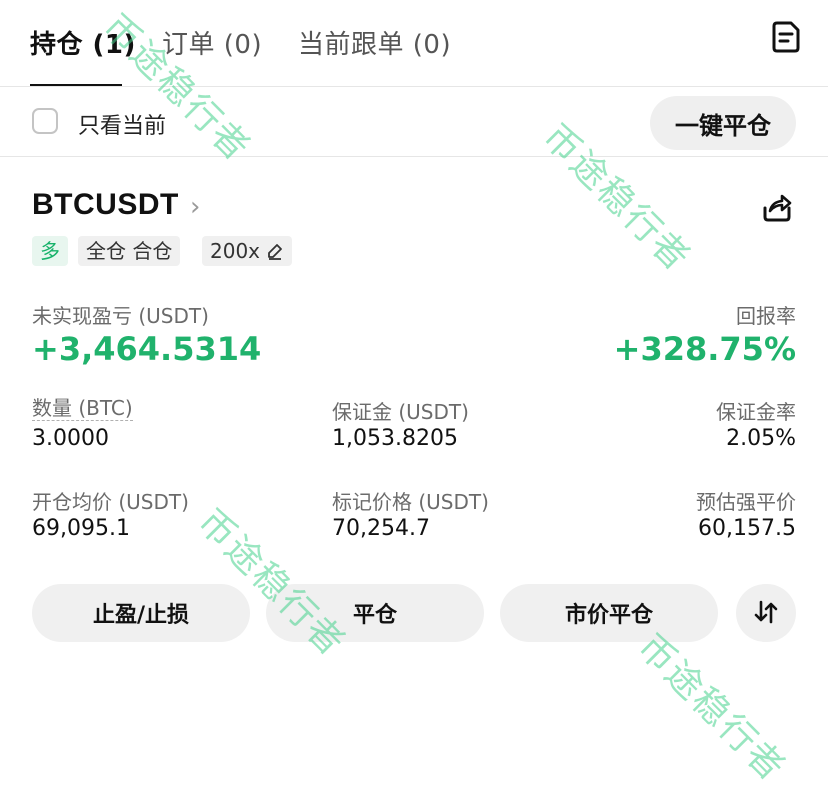 The image size is (828, 791). I want to click on close-all-button: 一键平仓, so click(723, 123).